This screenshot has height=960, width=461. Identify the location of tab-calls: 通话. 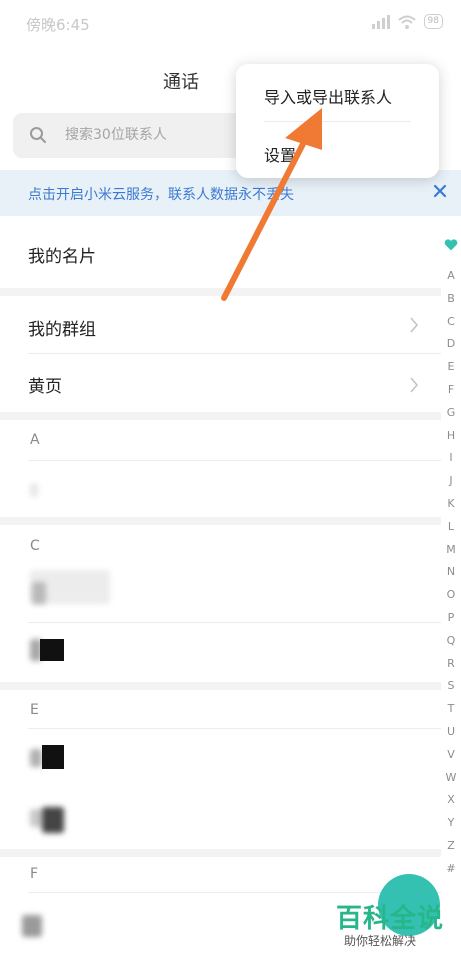
(181, 81).